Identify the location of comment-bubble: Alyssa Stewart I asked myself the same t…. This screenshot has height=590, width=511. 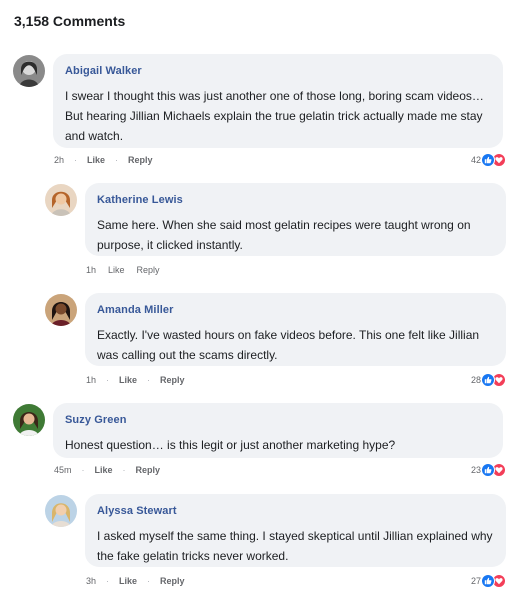
(295, 530).